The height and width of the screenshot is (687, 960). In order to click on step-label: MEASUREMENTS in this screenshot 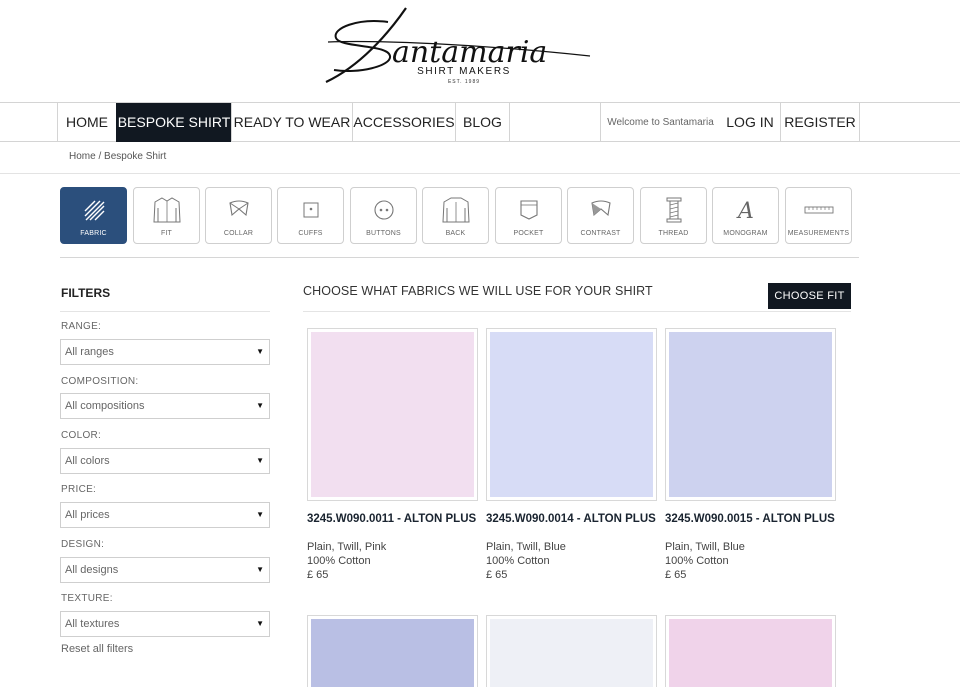, I will do `click(818, 233)`.